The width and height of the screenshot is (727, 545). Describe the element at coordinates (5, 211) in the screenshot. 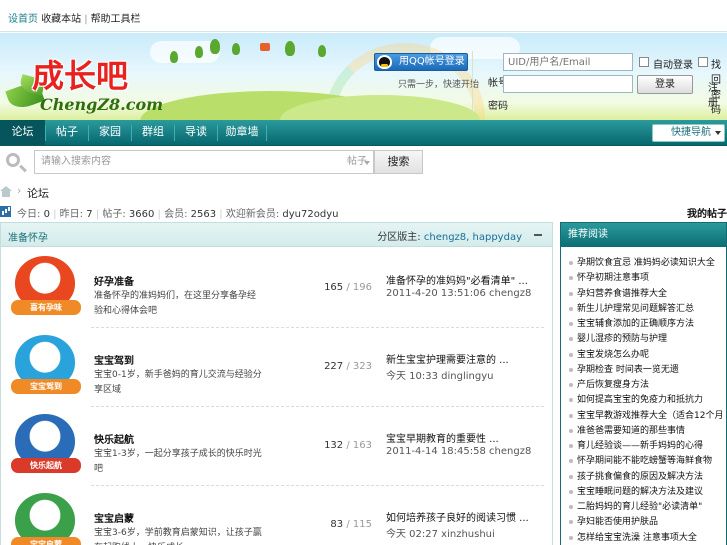

I see `stats-chart-icon` at that location.